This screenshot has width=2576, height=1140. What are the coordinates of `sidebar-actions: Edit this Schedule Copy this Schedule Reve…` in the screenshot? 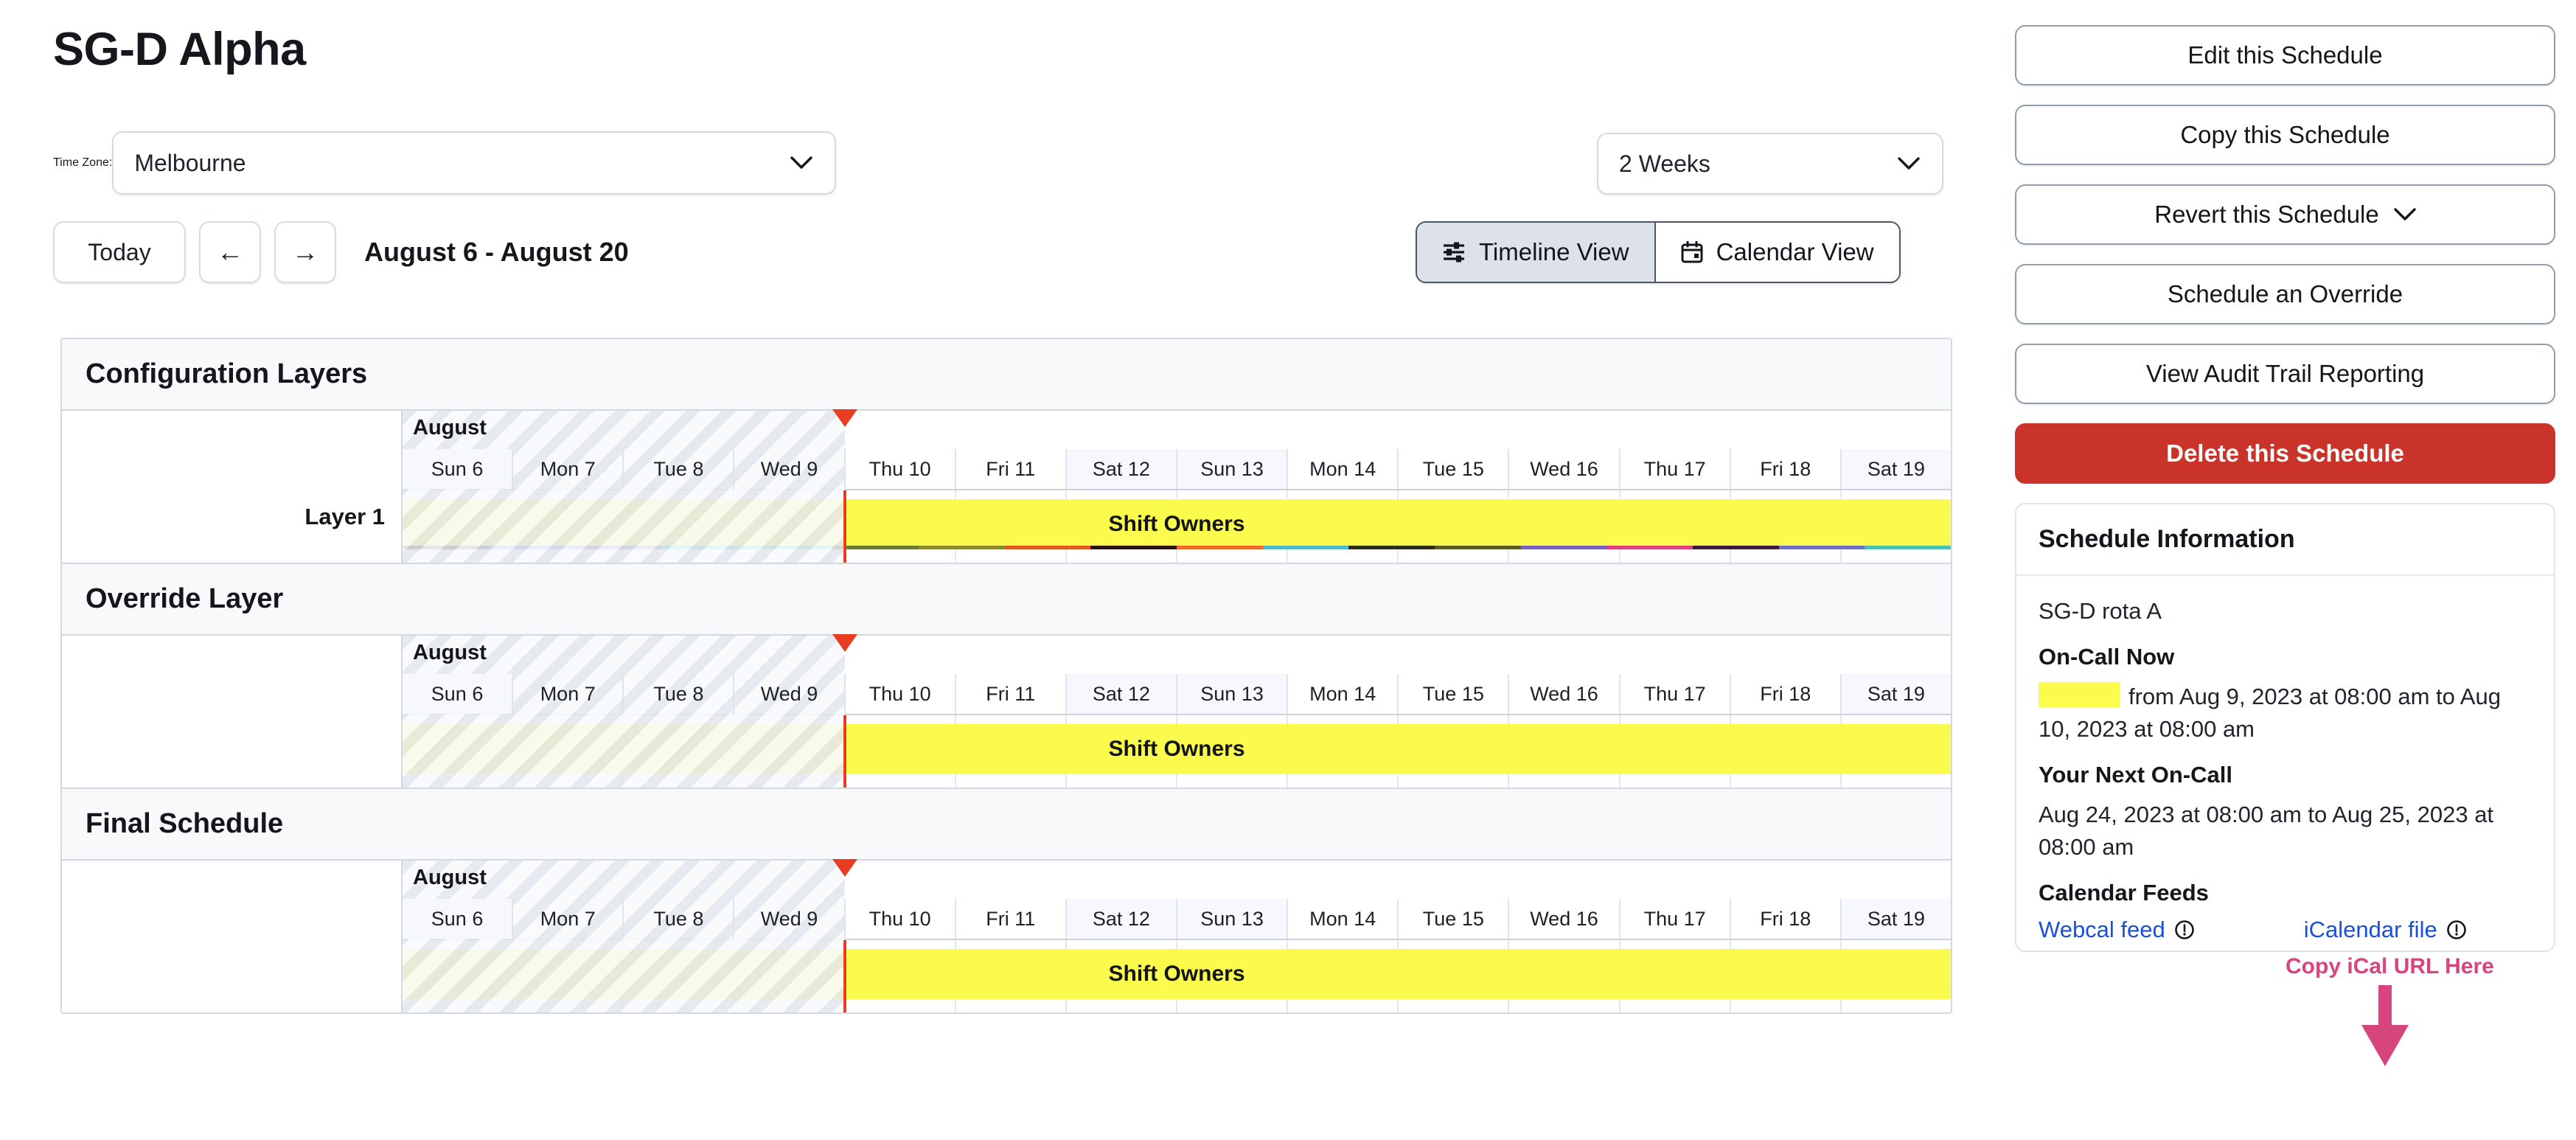 It's located at (2285, 254).